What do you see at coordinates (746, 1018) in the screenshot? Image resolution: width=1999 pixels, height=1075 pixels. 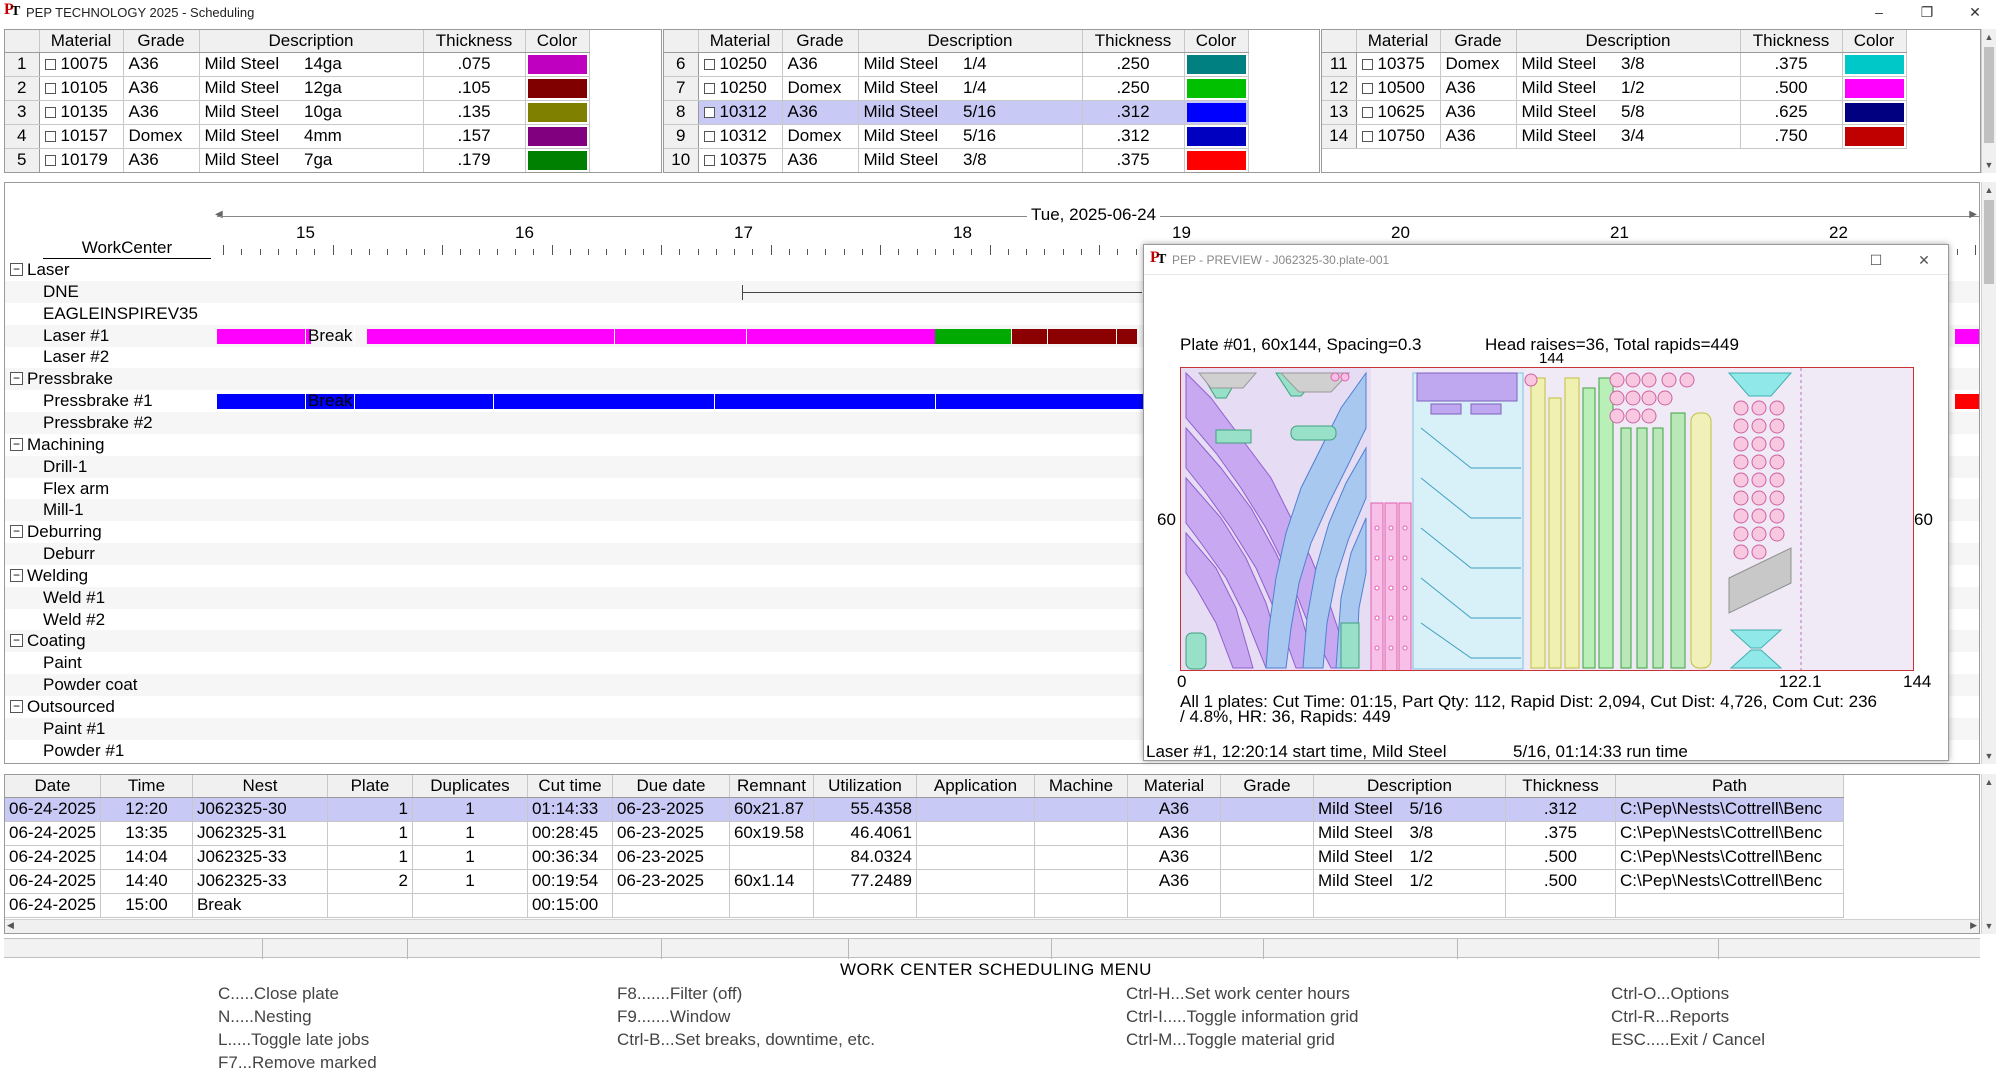 I see `menu-item: F9.......Window` at bounding box center [746, 1018].